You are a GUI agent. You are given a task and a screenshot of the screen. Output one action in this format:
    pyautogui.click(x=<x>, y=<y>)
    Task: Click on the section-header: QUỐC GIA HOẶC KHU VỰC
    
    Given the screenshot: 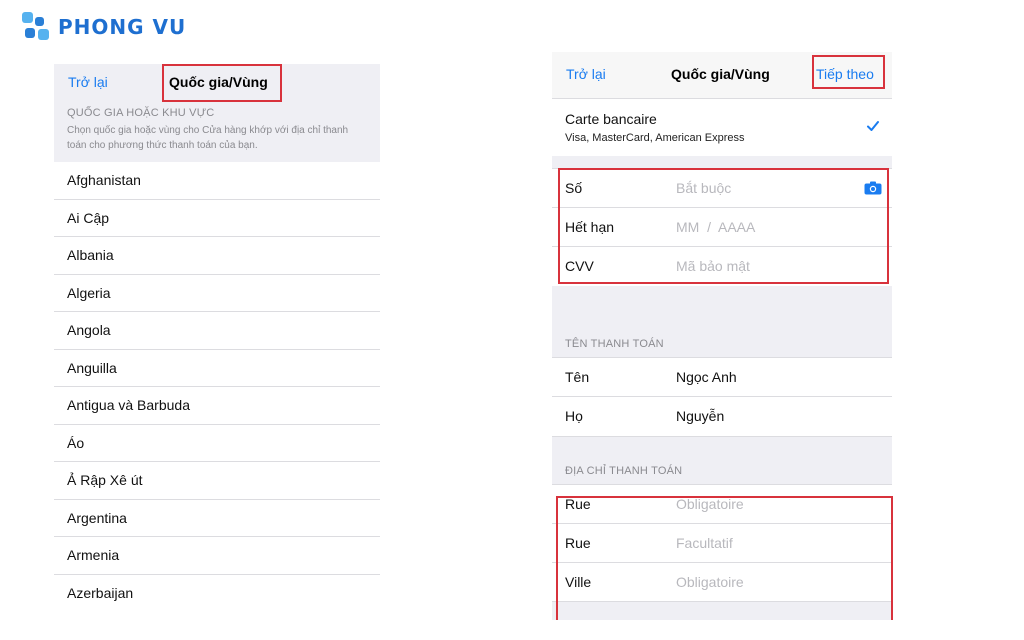 What is the action you would take?
    pyautogui.click(x=141, y=113)
    